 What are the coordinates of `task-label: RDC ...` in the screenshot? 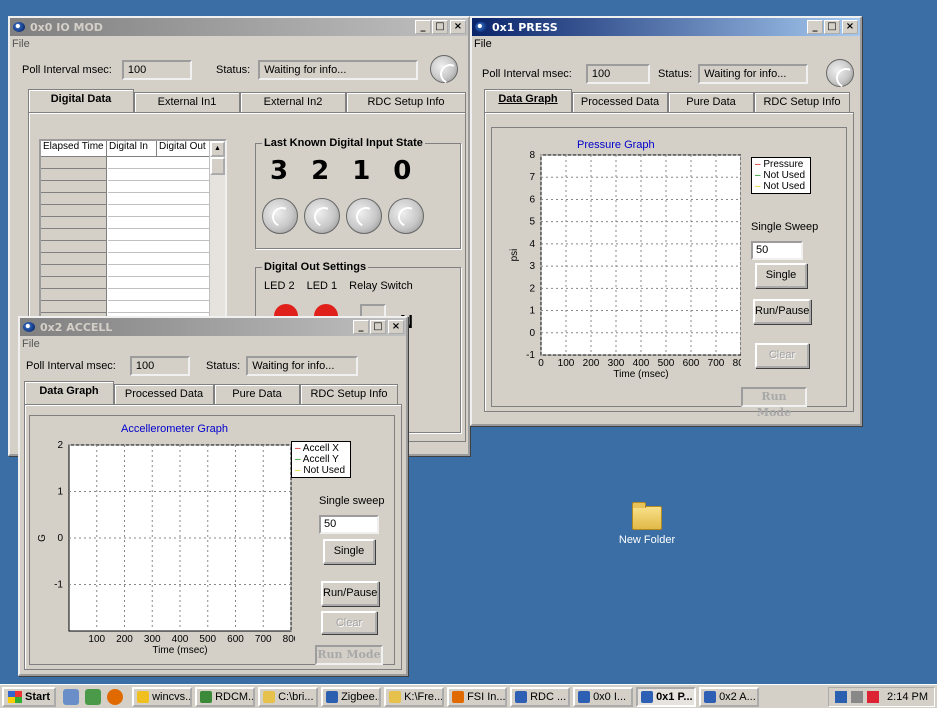 It's located at (548, 696).